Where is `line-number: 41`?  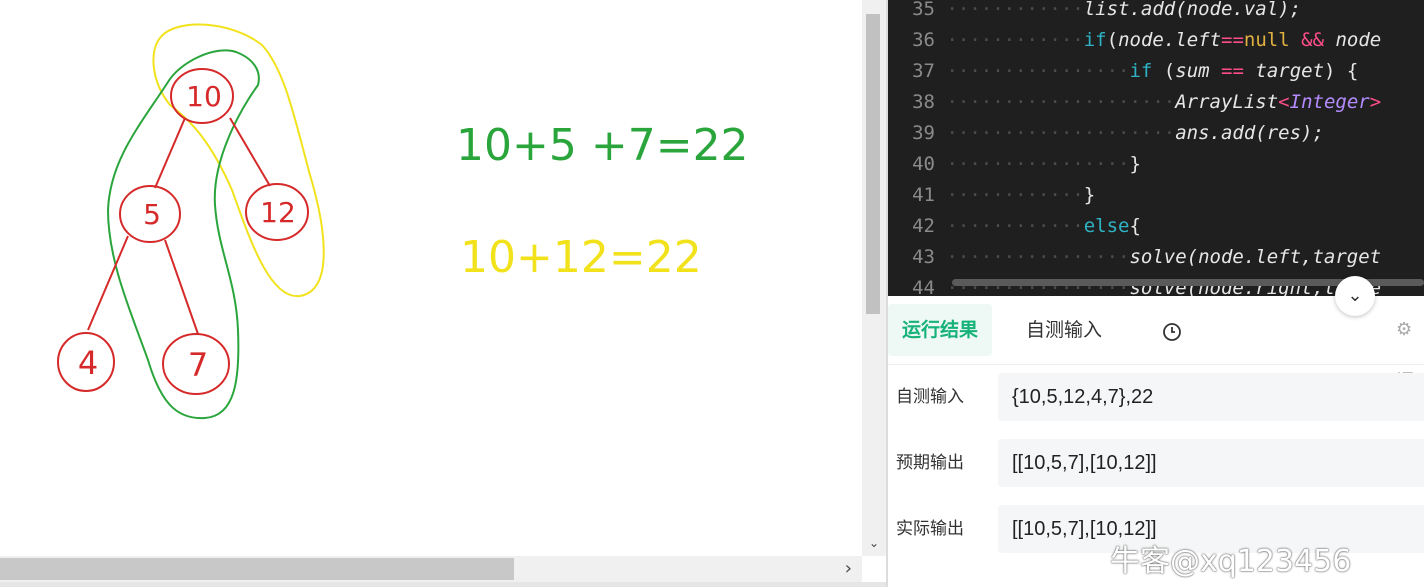 line-number: 41 is located at coordinates (923, 195).